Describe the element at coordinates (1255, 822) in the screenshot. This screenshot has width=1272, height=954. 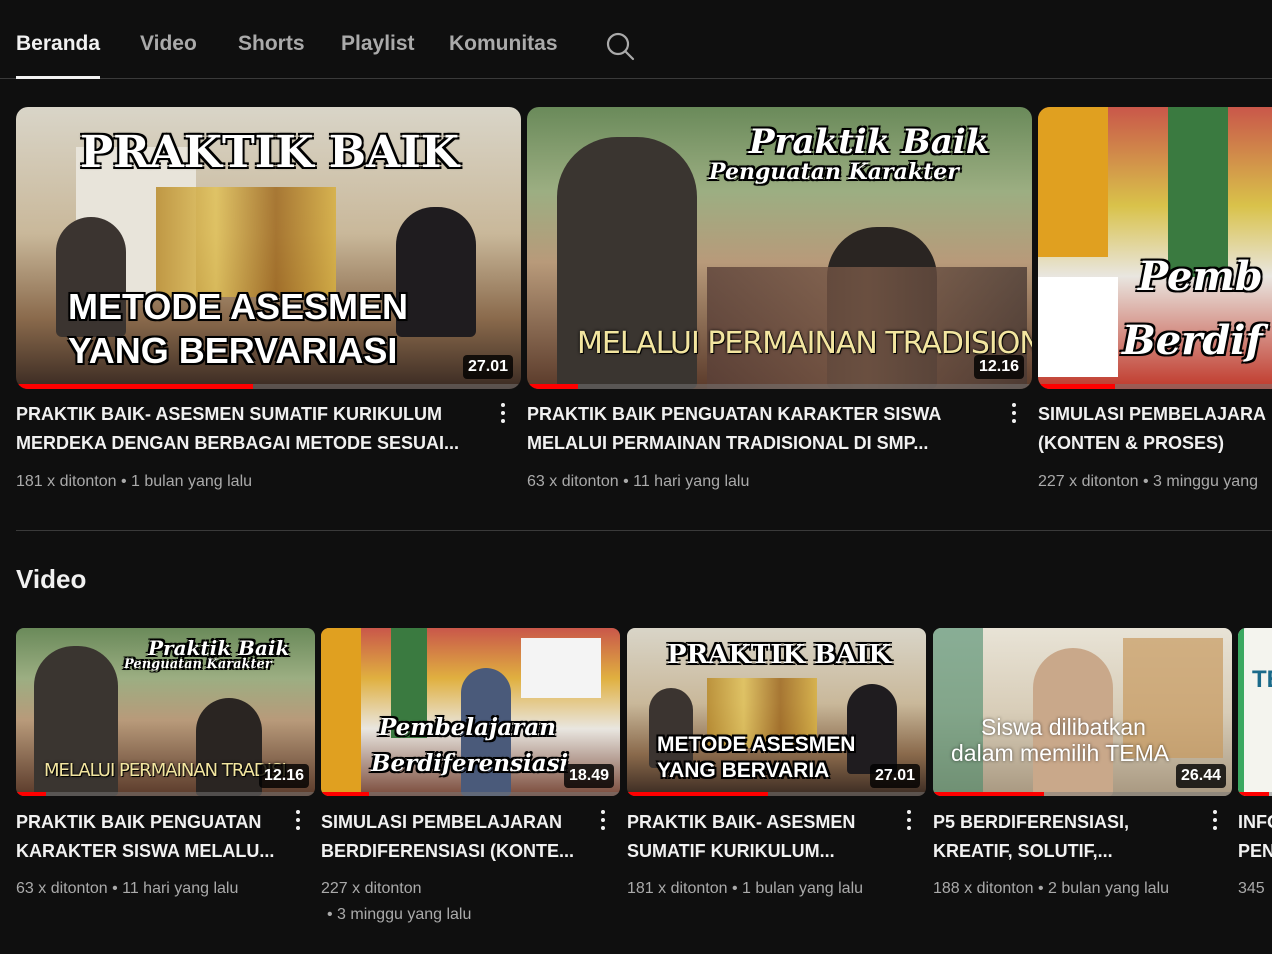
I see `video-title-line: INFO` at that location.